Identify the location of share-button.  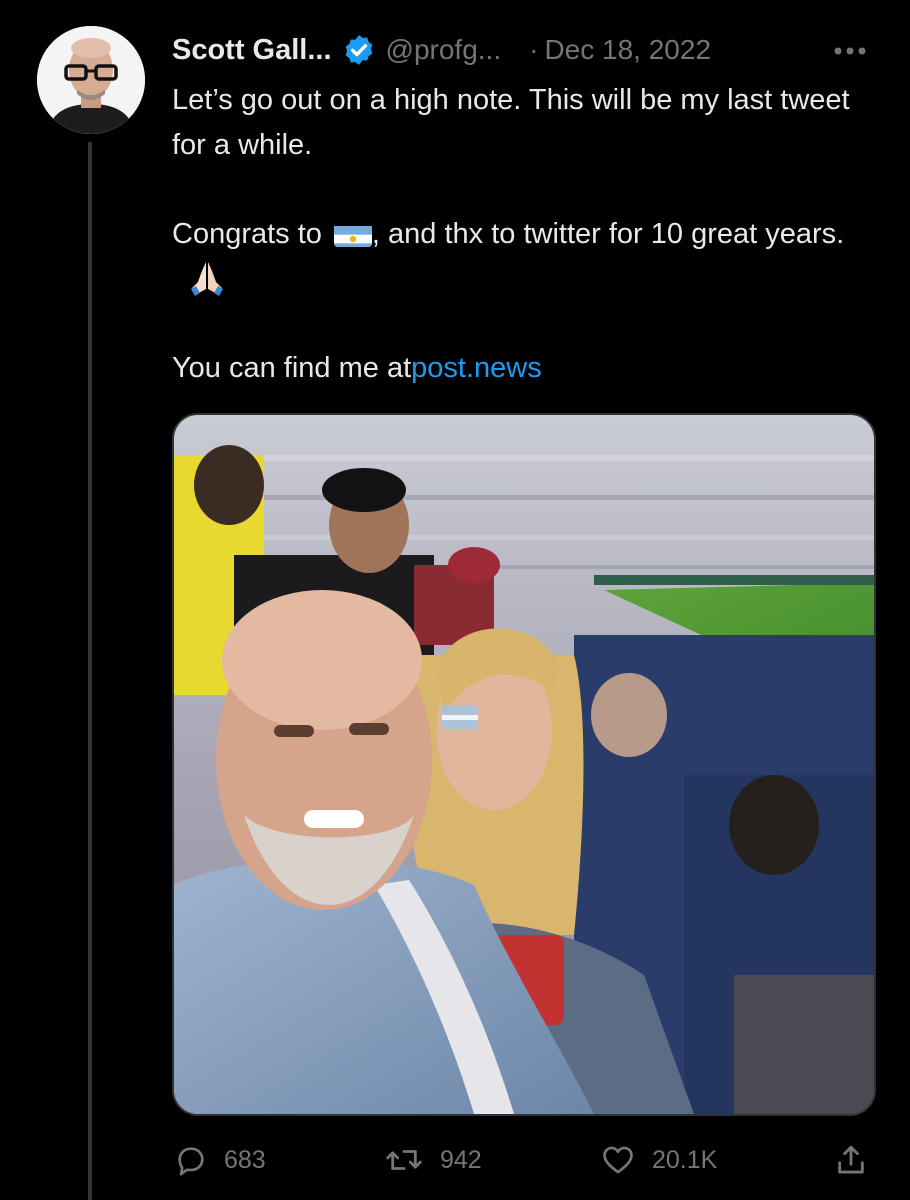
(859, 1160).